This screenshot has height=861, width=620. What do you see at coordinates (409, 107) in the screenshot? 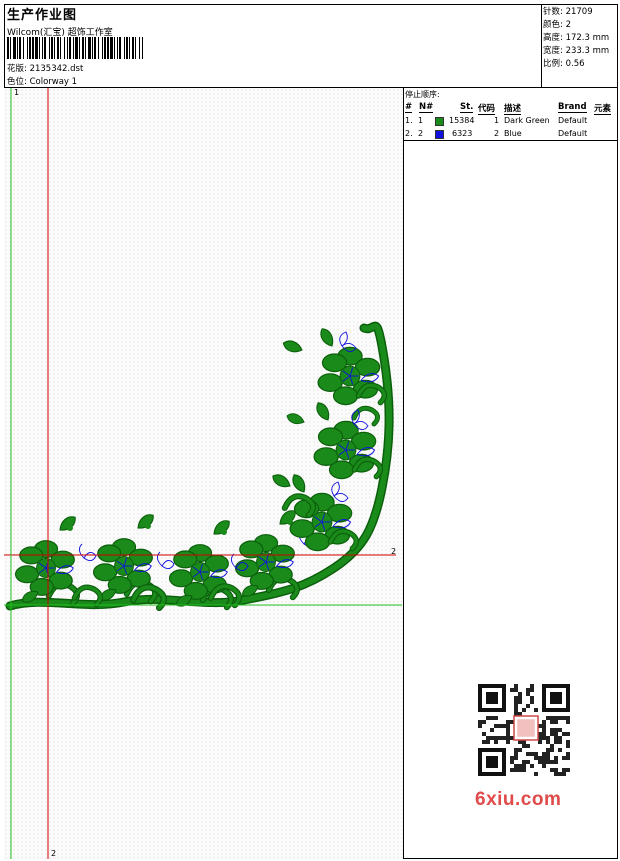
I see `col-hash: #` at bounding box center [409, 107].